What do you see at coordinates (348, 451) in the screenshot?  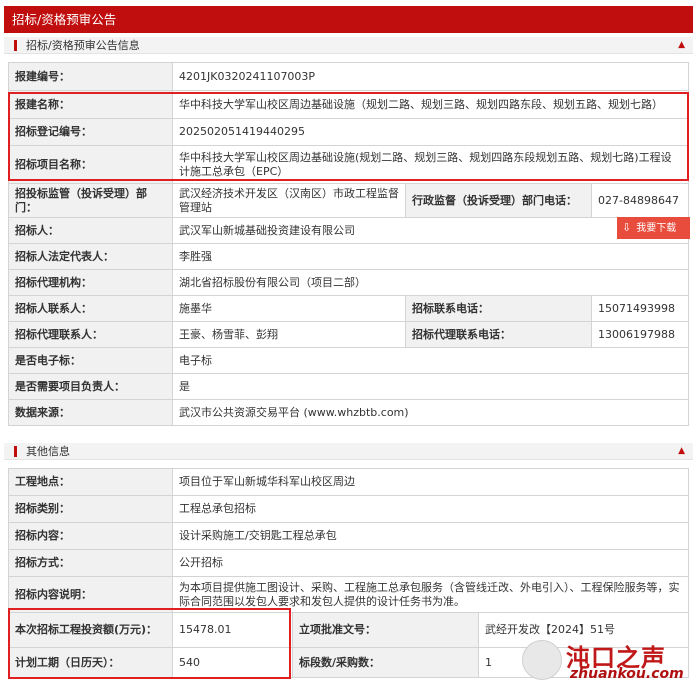 I see `section-header-other: 其他信息 ▲` at bounding box center [348, 451].